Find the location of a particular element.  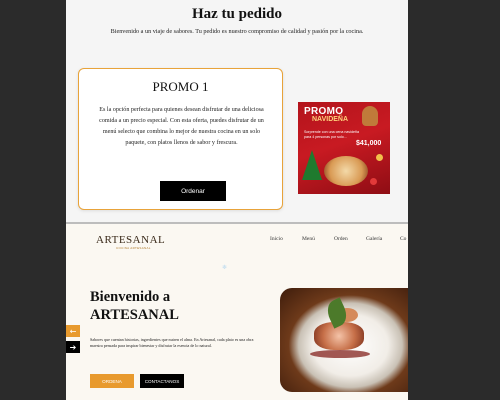

nav-item-inicio: Inicio is located at coordinates (276, 239).